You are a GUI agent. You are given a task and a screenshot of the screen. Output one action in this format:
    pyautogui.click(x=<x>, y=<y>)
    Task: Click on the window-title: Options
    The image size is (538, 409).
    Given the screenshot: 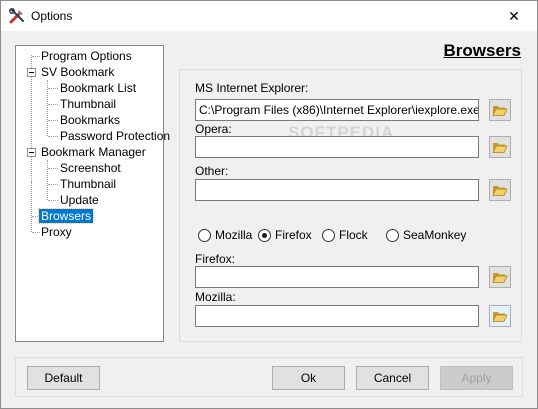 What is the action you would take?
    pyautogui.click(x=52, y=16)
    